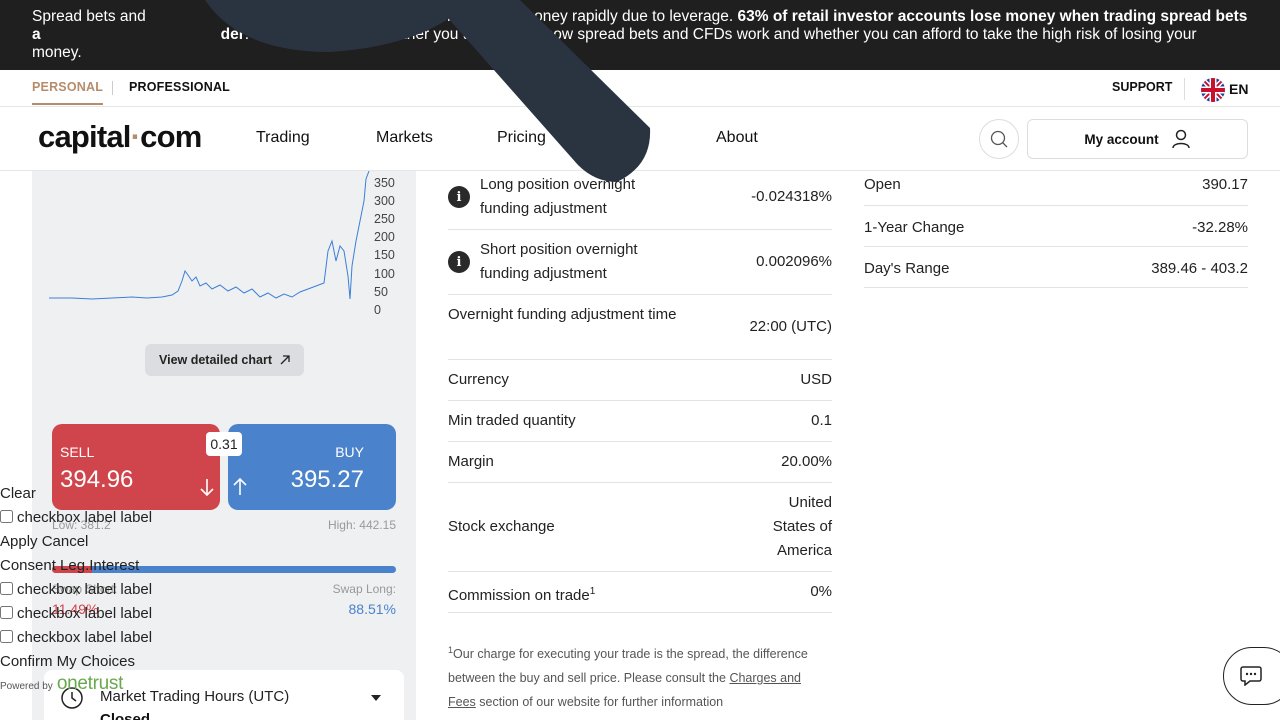  Describe the element at coordinates (816, 379) in the screenshot. I see `currency-value: USD` at that location.